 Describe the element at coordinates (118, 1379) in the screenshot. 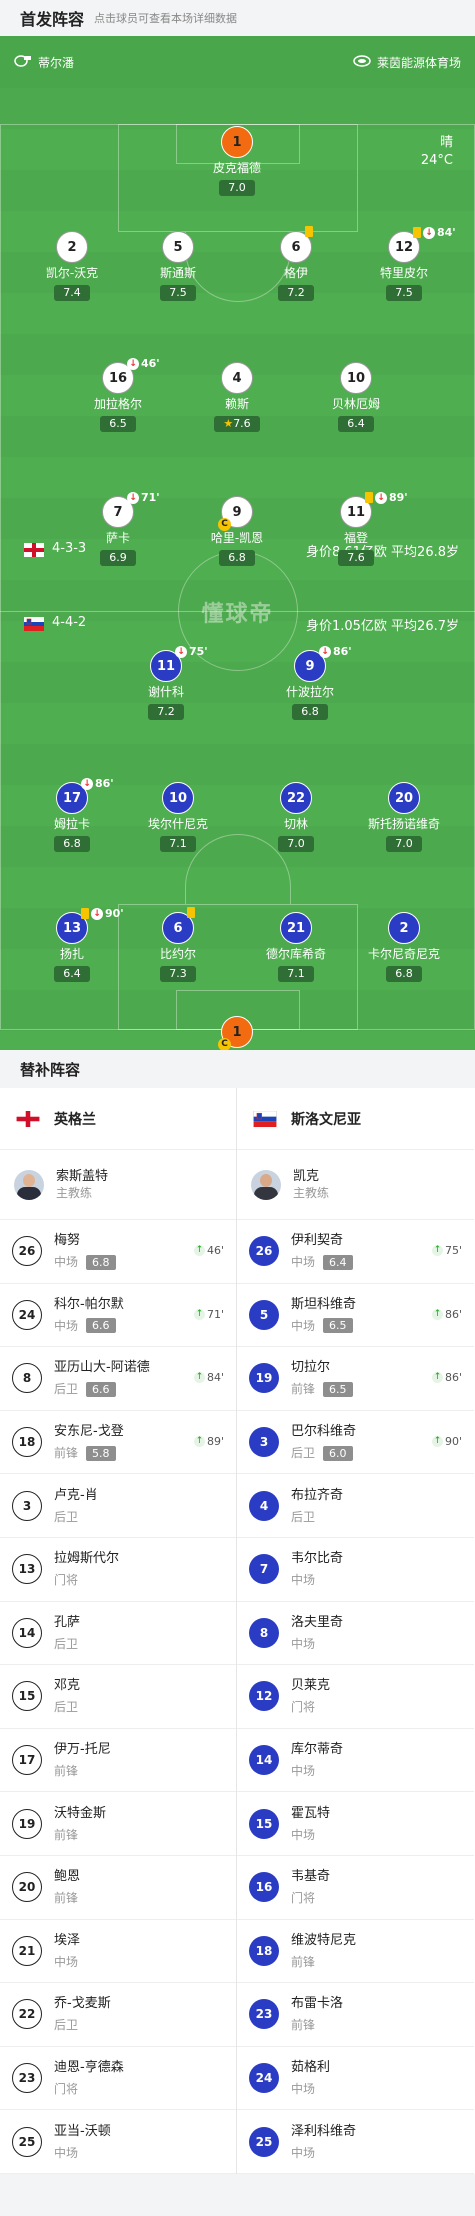

I see `sub-player-row: 8 亚历山大-阿诺德 后卫 6.6 ↑ 84'` at that location.